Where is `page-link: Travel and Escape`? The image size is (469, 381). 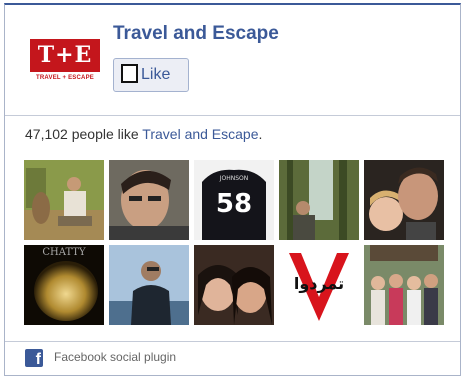 page-link: Travel and Escape is located at coordinates (200, 134).